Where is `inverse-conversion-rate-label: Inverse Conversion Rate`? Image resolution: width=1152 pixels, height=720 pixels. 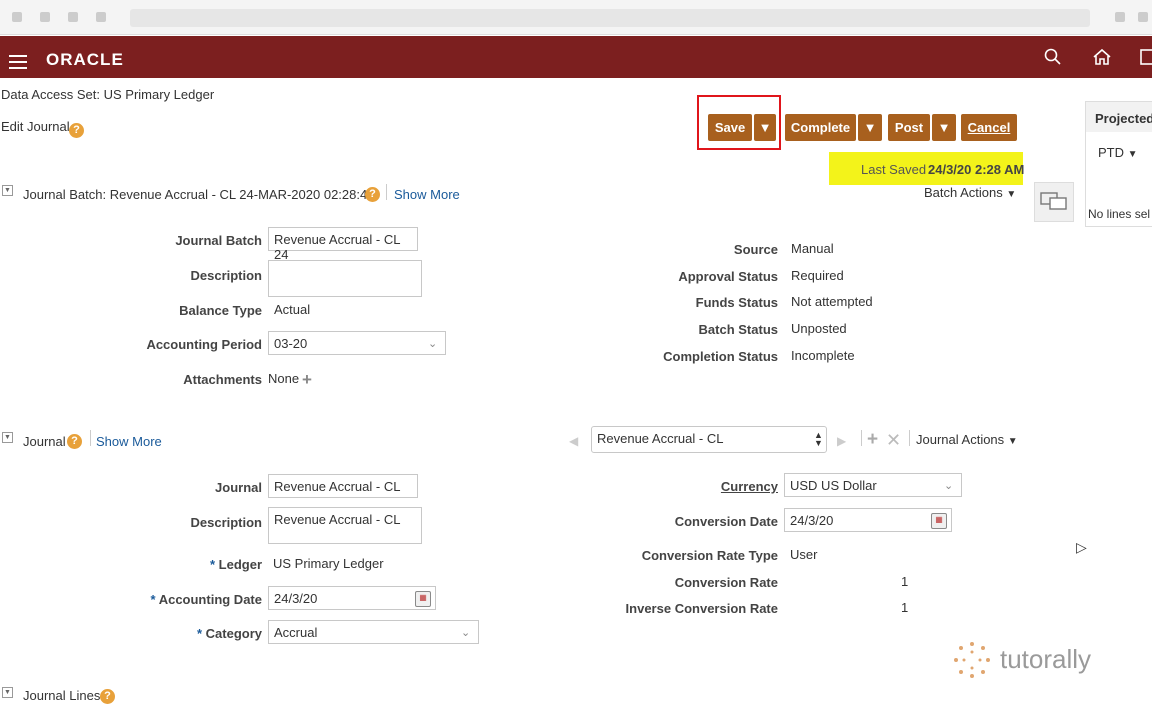
inverse-conversion-rate-label: Inverse Conversion Rate is located at coordinates (701, 608).